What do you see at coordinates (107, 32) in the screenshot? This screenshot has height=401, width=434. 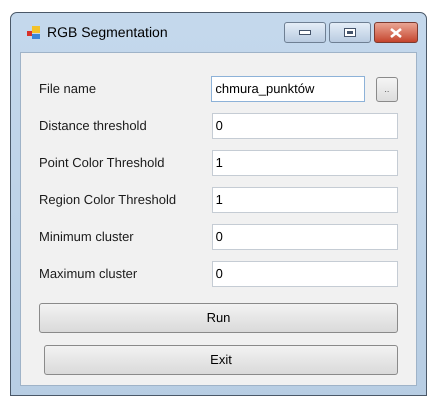 I see `window-title: RGB Segmentation` at bounding box center [107, 32].